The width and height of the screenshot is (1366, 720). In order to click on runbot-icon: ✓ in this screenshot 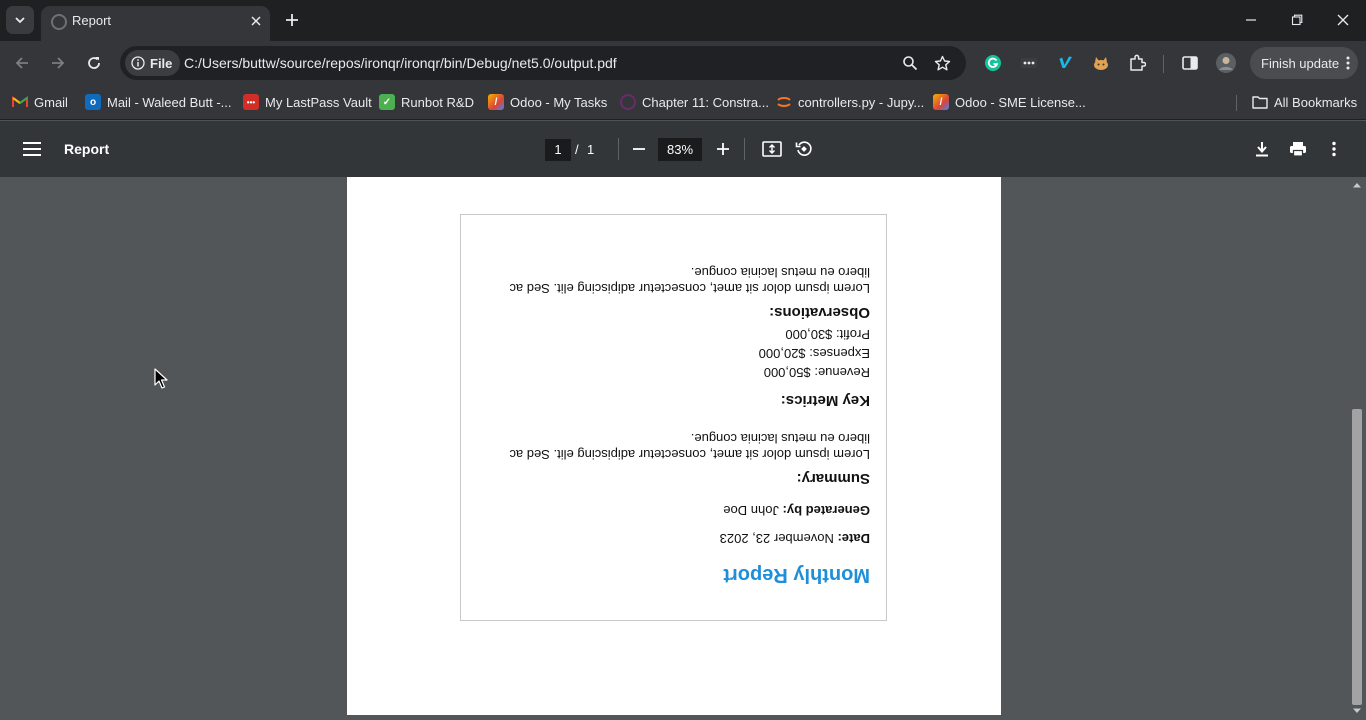, I will do `click(387, 102)`.